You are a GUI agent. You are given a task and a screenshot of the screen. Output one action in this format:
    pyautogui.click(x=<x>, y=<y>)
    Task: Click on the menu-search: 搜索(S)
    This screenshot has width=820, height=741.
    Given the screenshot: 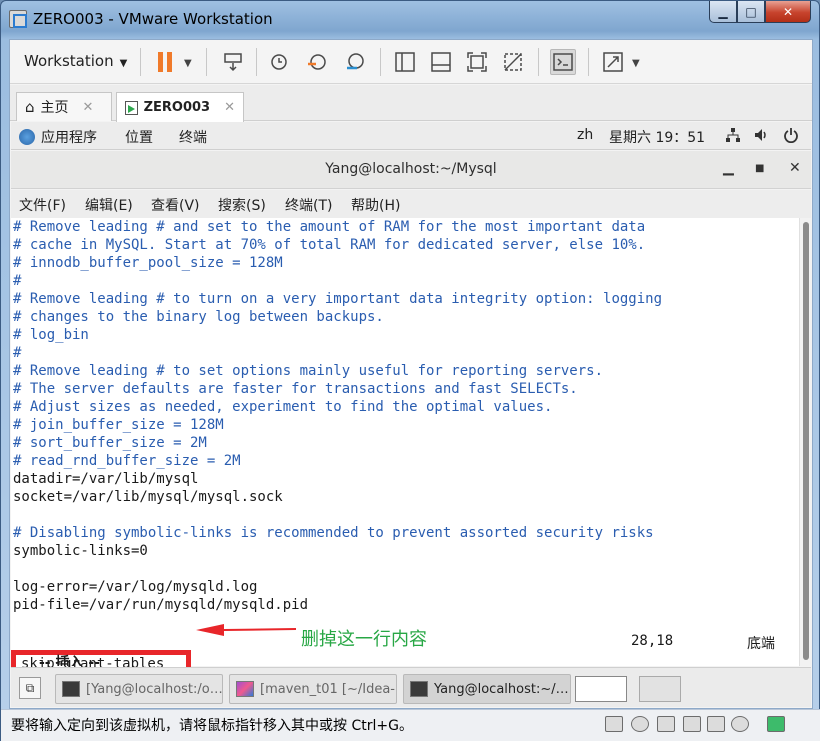 What is the action you would take?
    pyautogui.click(x=242, y=205)
    